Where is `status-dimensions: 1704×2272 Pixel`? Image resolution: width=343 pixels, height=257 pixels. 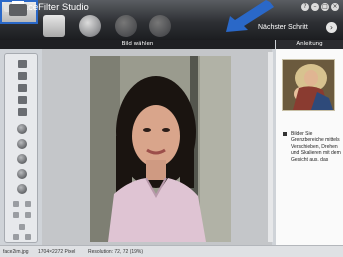
status-dimensions: 1704×2272 Pixel is located at coordinates (57, 252).